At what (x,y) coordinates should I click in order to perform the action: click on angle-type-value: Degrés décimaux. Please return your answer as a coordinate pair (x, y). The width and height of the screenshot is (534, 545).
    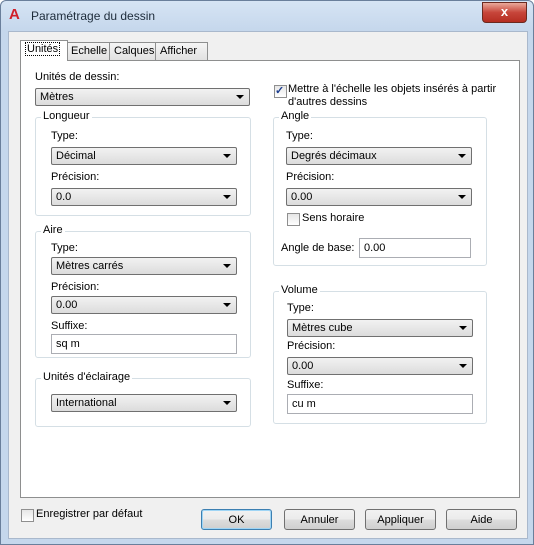
    Looking at the image, I should click on (334, 156).